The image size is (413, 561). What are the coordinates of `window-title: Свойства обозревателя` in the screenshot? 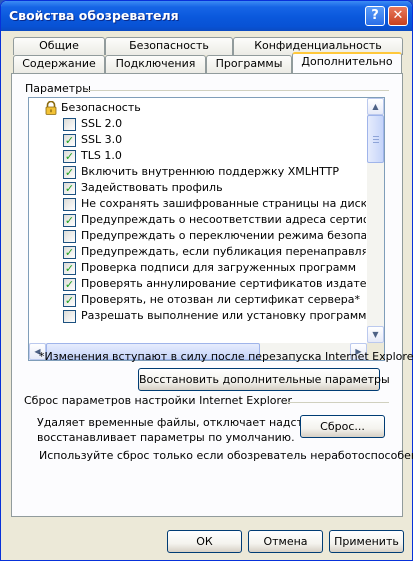 It's located at (94, 15).